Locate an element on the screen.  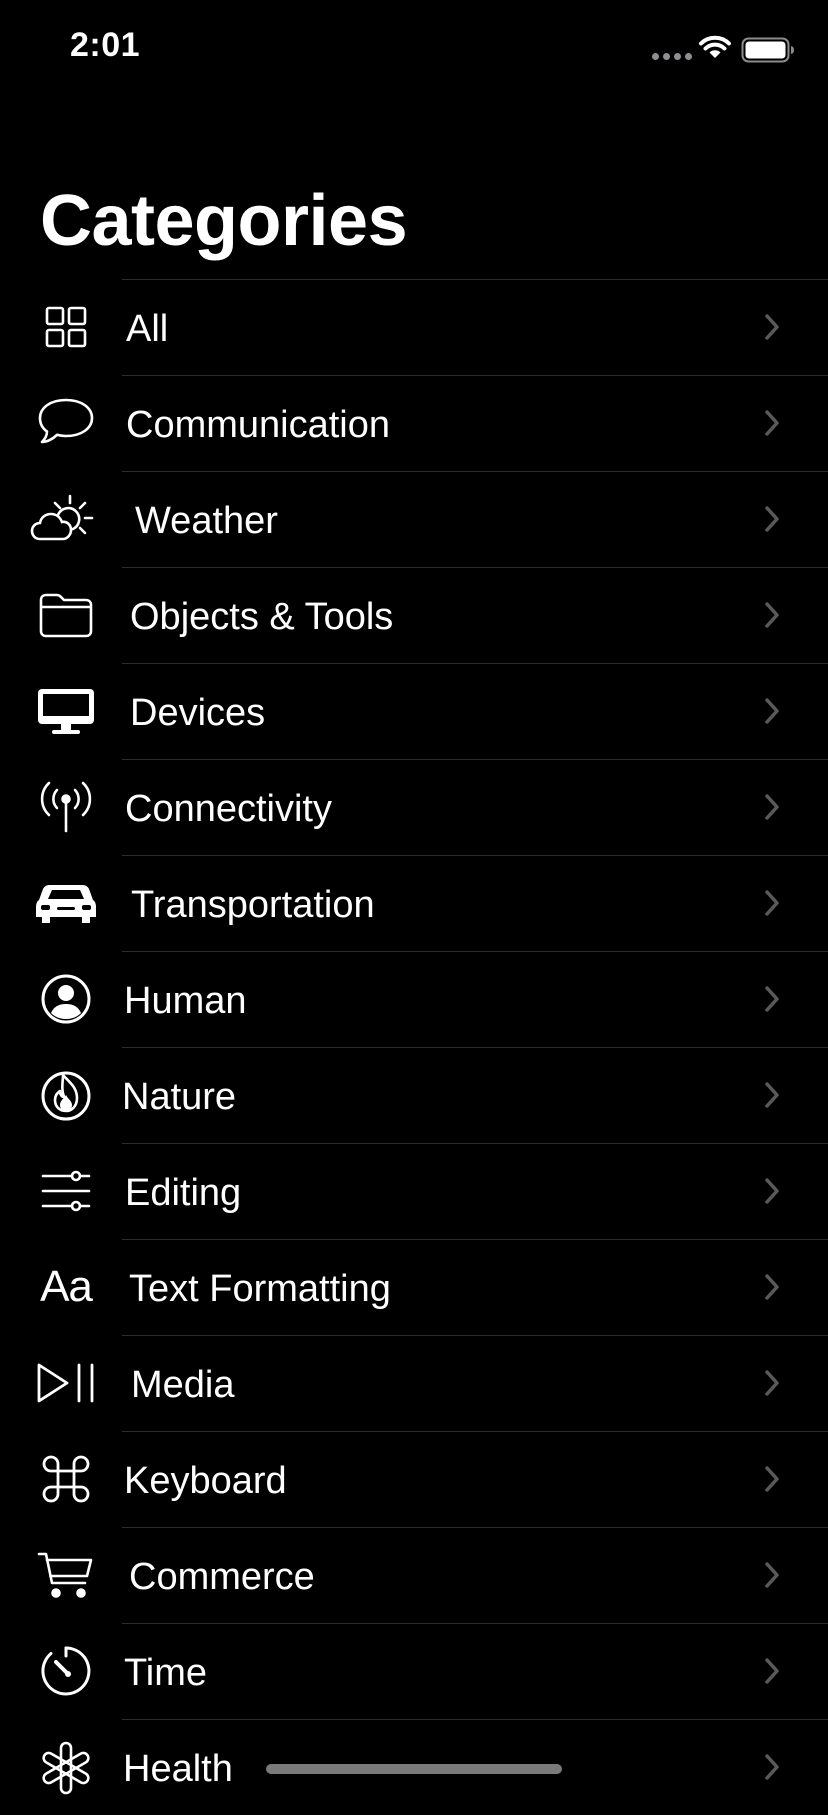
folder-icon is located at coordinates (66, 615).